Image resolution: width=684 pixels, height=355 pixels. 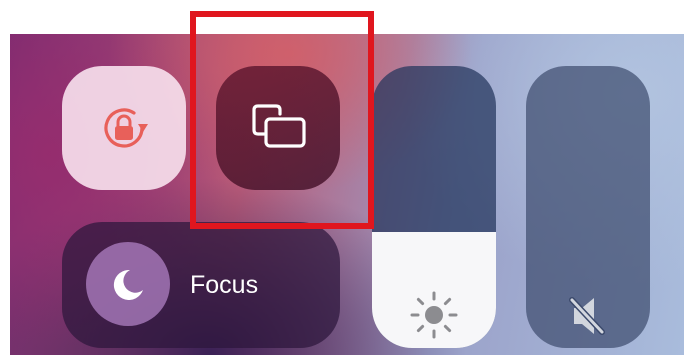 I want to click on speaker-muted-icon, so click(x=587, y=316).